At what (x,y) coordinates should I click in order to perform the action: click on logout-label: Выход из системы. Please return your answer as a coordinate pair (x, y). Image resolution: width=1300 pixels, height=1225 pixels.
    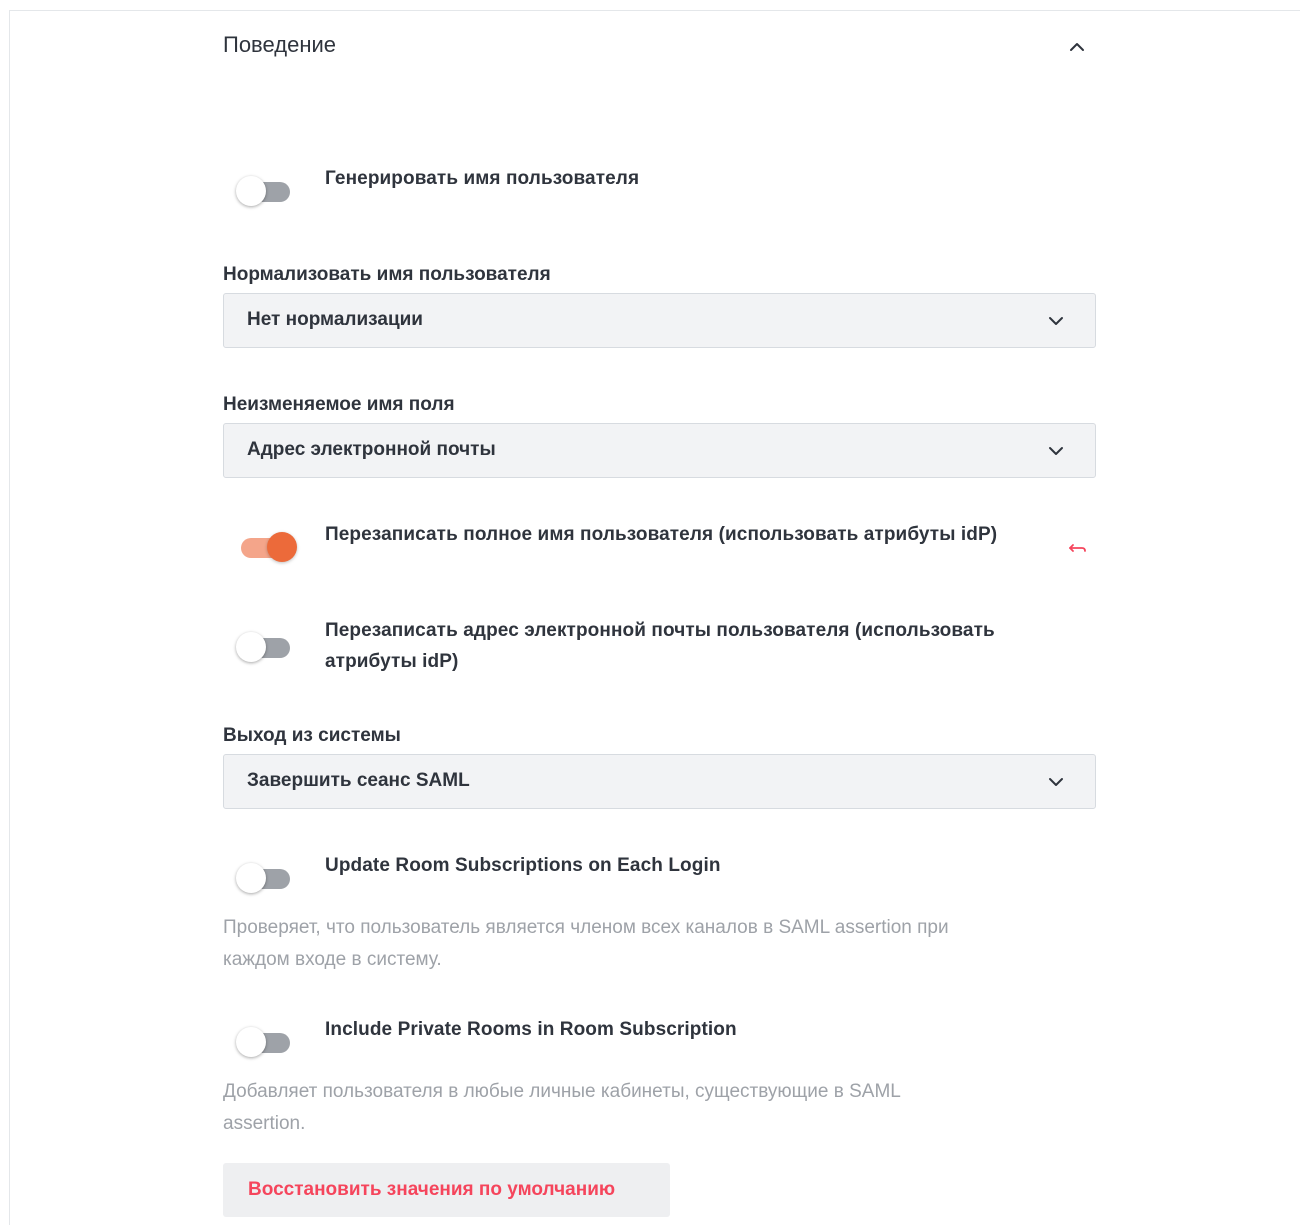
    Looking at the image, I should click on (312, 735).